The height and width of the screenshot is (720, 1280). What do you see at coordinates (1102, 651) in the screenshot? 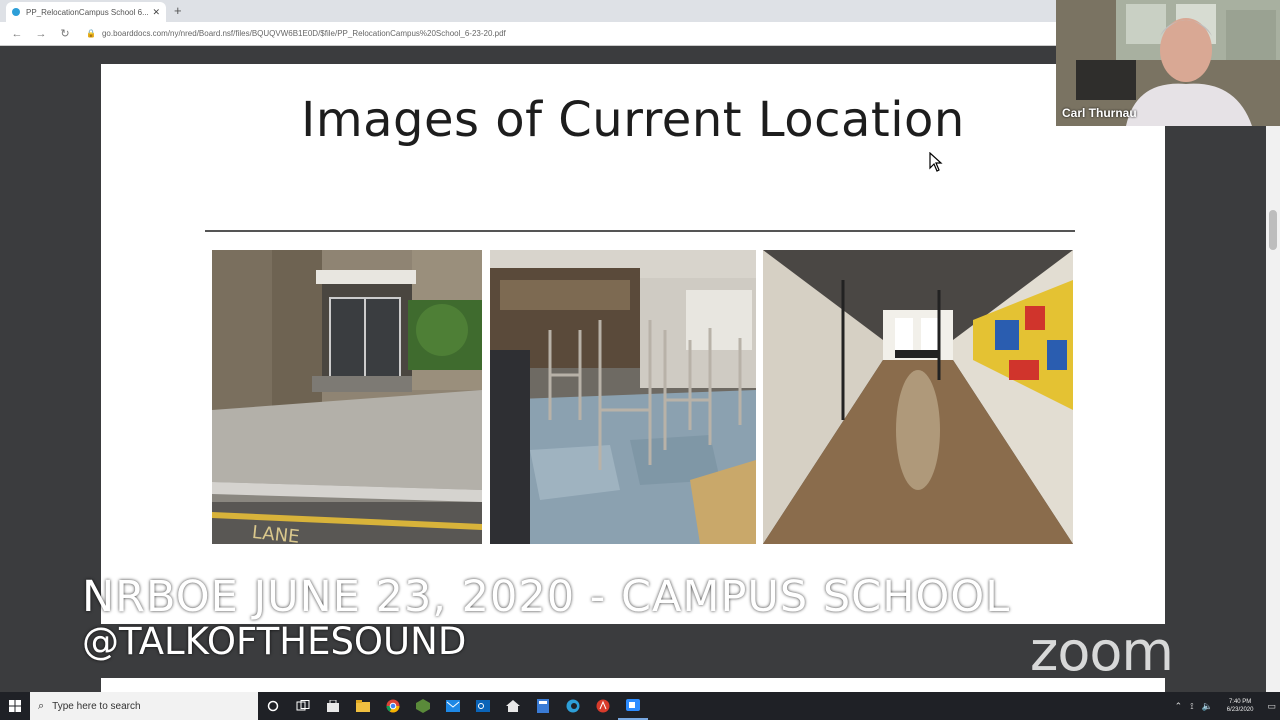
I see `zoom-logo: zoom` at bounding box center [1102, 651].